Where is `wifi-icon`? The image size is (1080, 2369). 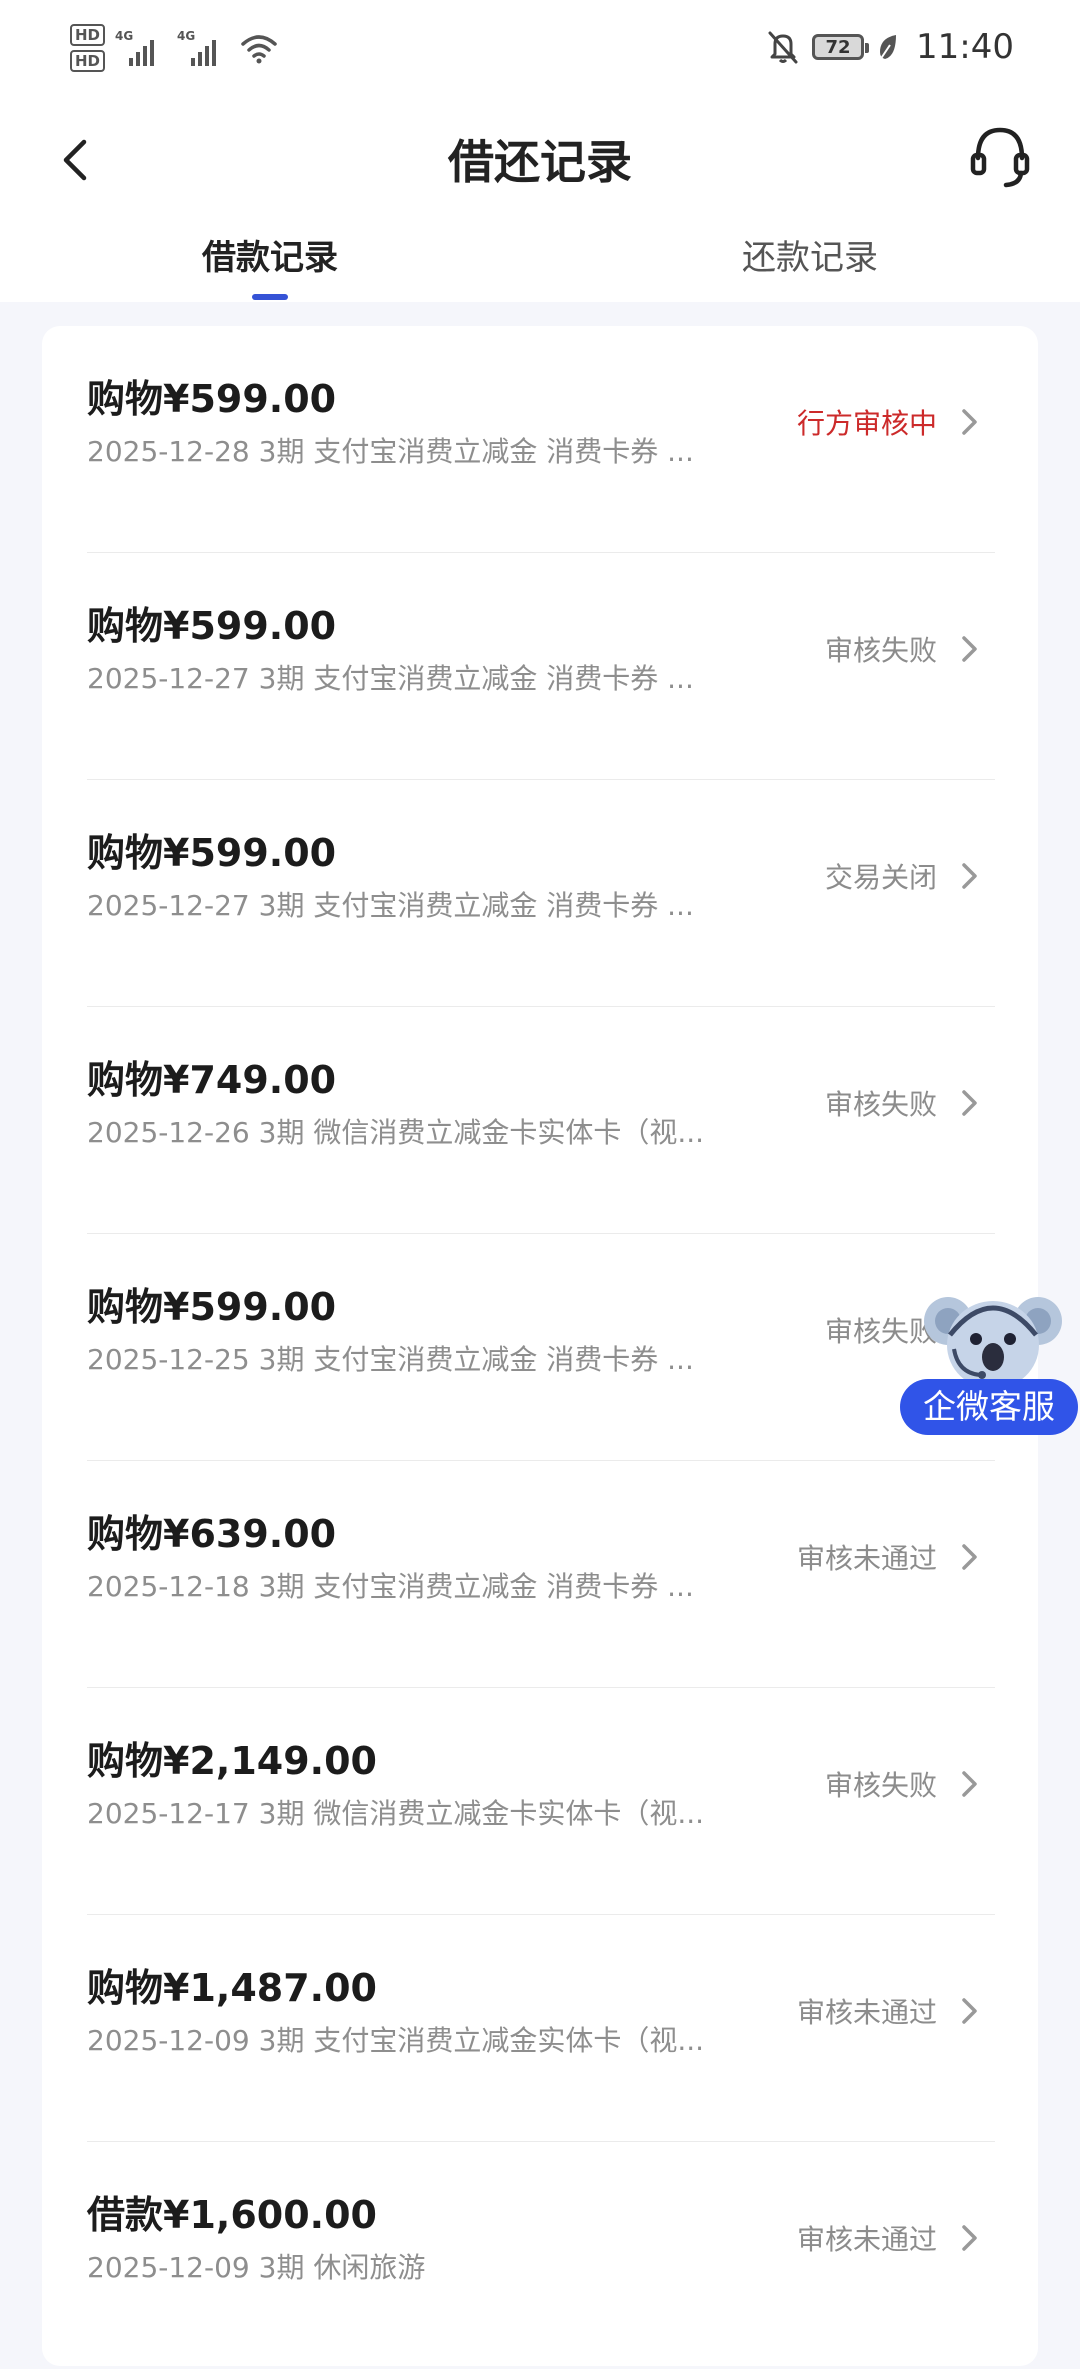 wifi-icon is located at coordinates (259, 49).